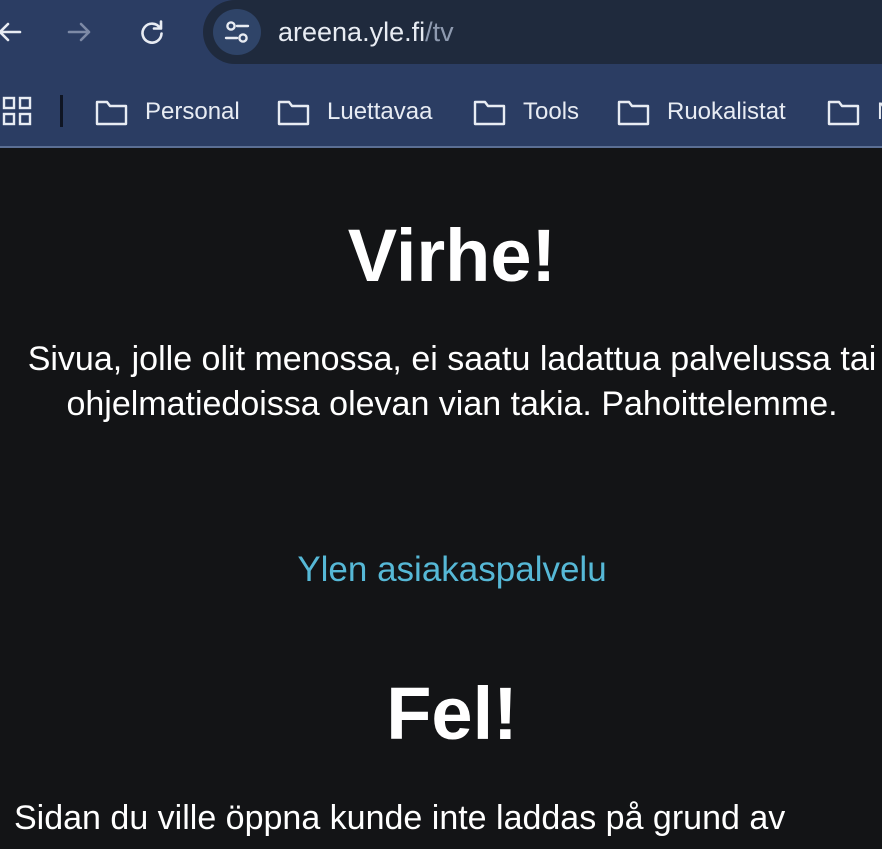  Describe the element at coordinates (61, 111) in the screenshot. I see `bookmarks-divider` at that location.